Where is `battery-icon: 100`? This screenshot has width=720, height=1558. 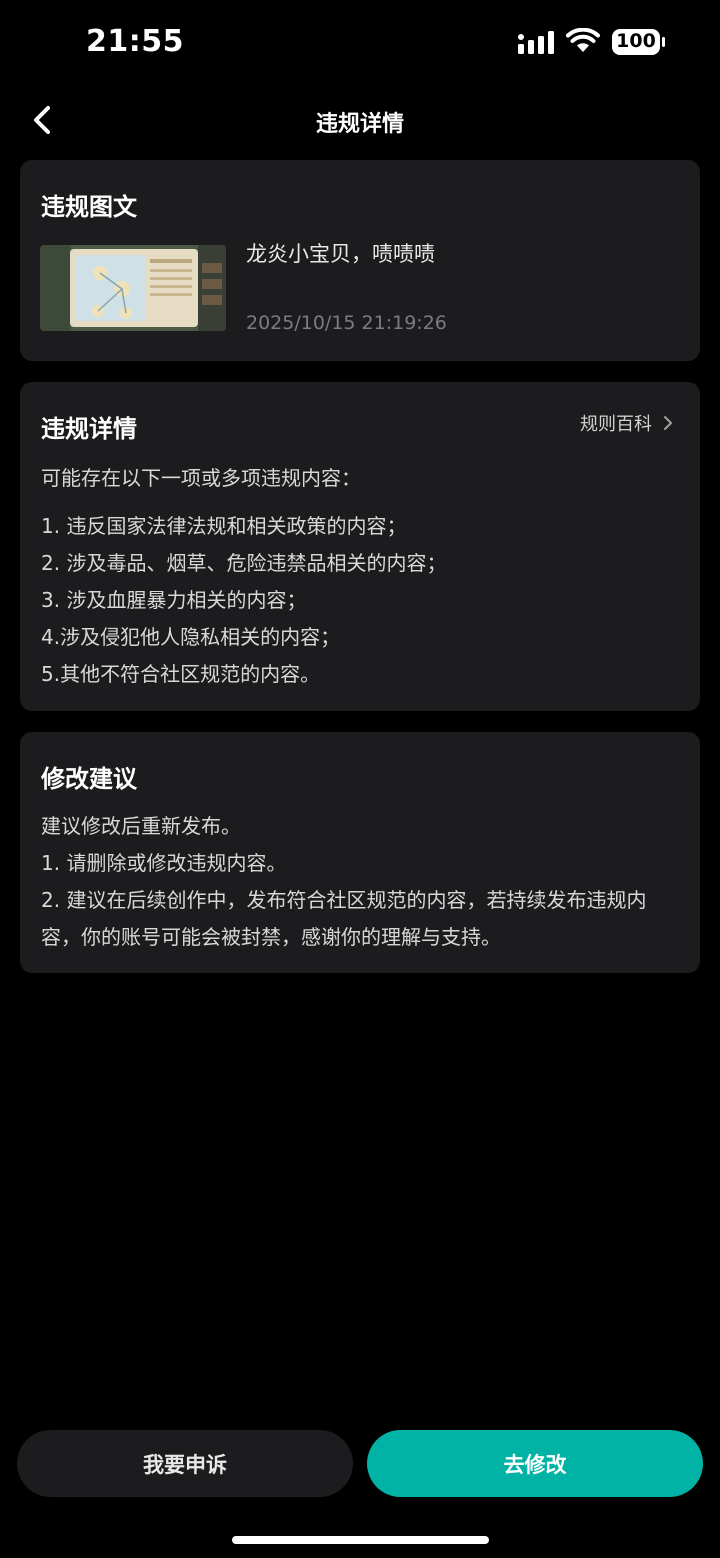
battery-icon: 100 is located at coordinates (639, 42).